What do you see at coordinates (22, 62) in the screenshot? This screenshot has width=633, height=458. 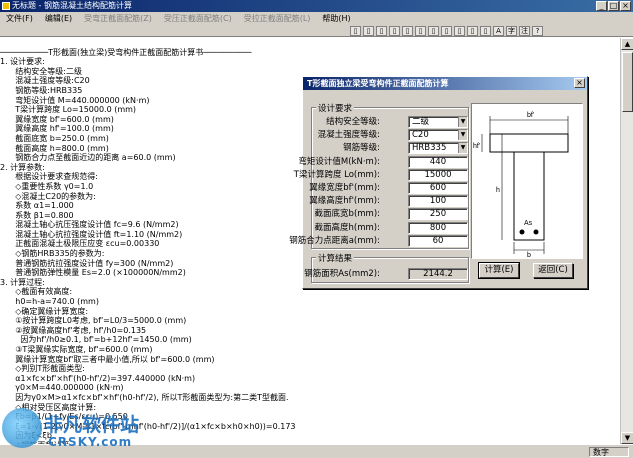 I see `document-line: 1. 设计要求:` at bounding box center [22, 62].